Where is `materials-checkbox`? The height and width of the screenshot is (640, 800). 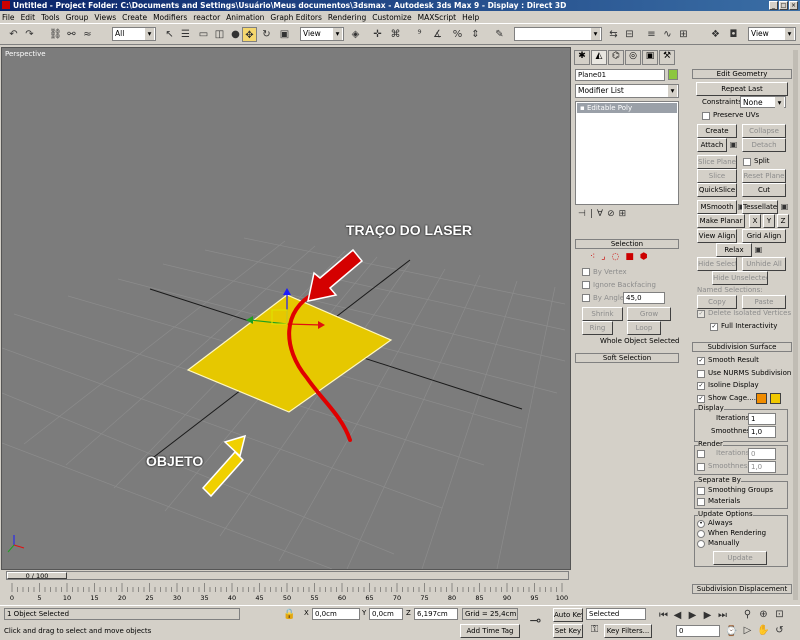
materials-checkbox is located at coordinates (701, 502).